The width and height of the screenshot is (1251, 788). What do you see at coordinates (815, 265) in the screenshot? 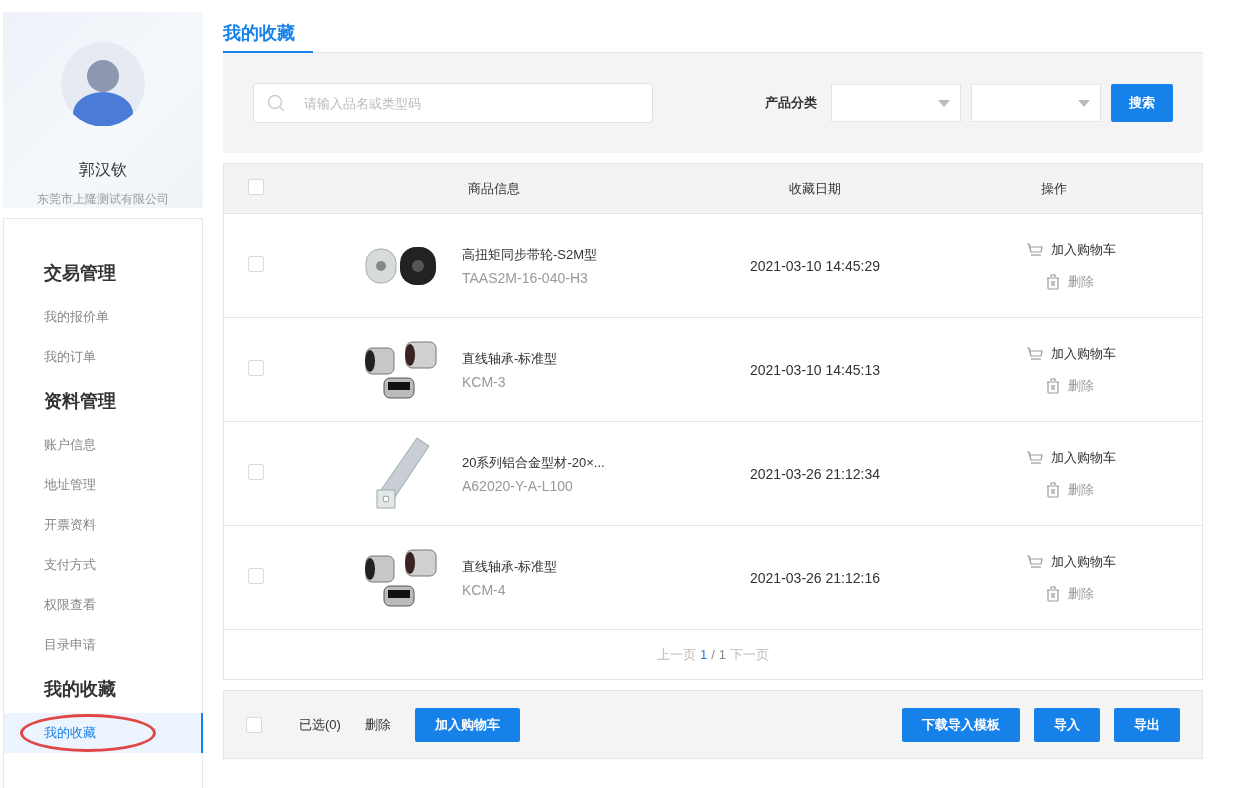
I see `favorite-date: 2021-03-10 14:45:29` at bounding box center [815, 265].